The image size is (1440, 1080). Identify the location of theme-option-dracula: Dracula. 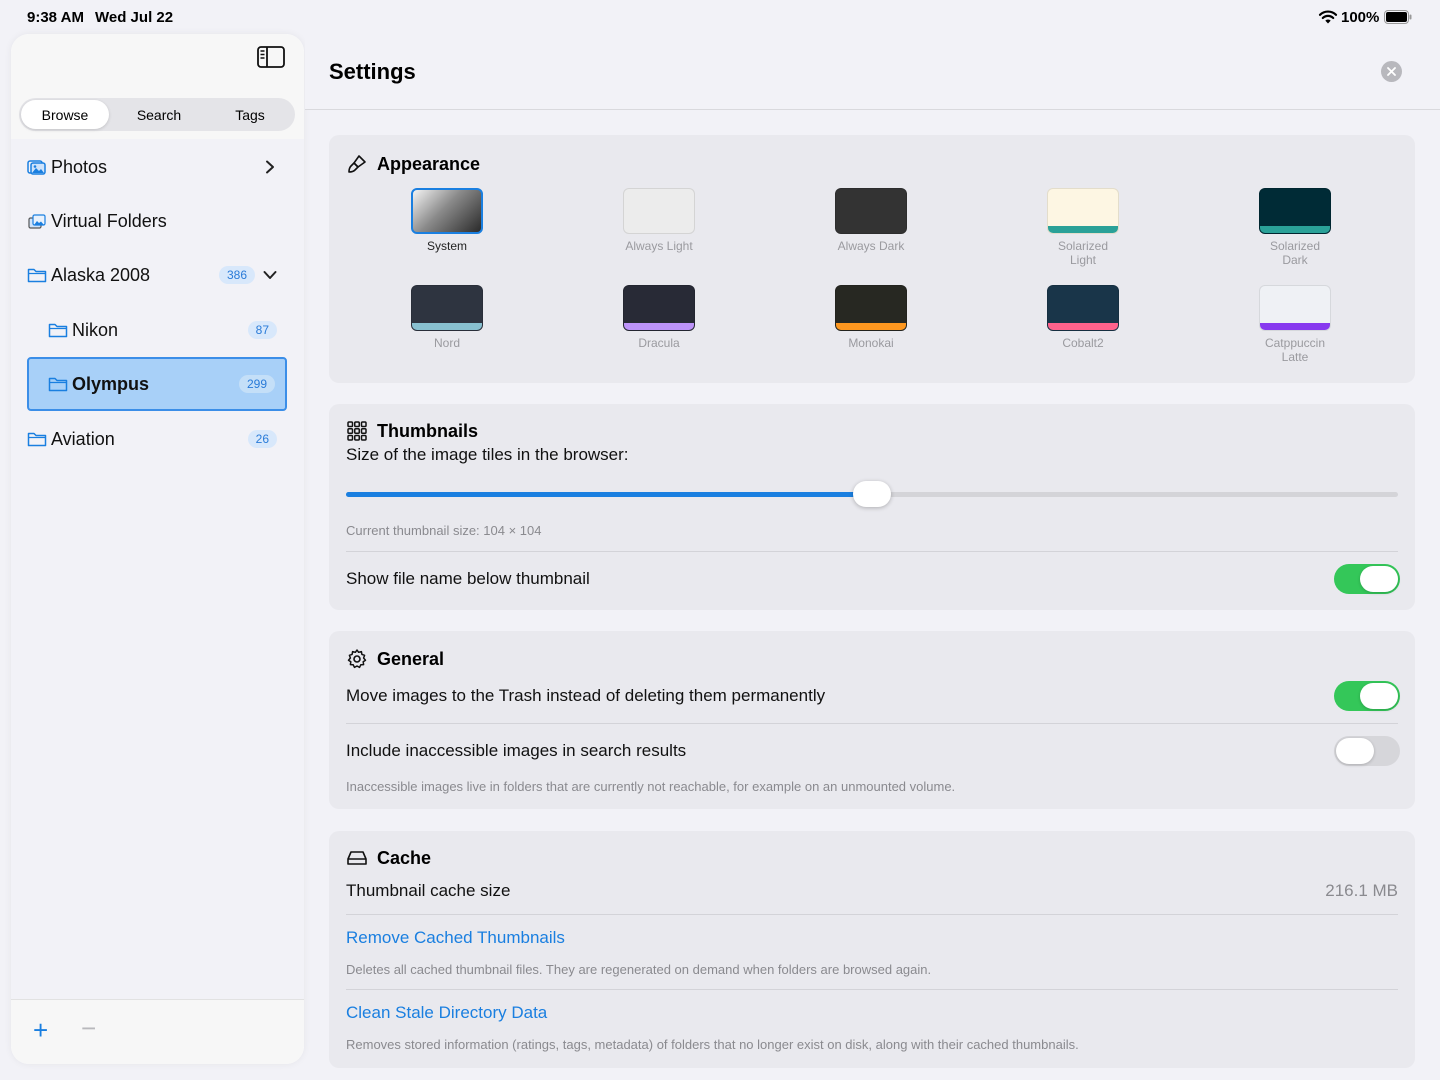
(659, 317).